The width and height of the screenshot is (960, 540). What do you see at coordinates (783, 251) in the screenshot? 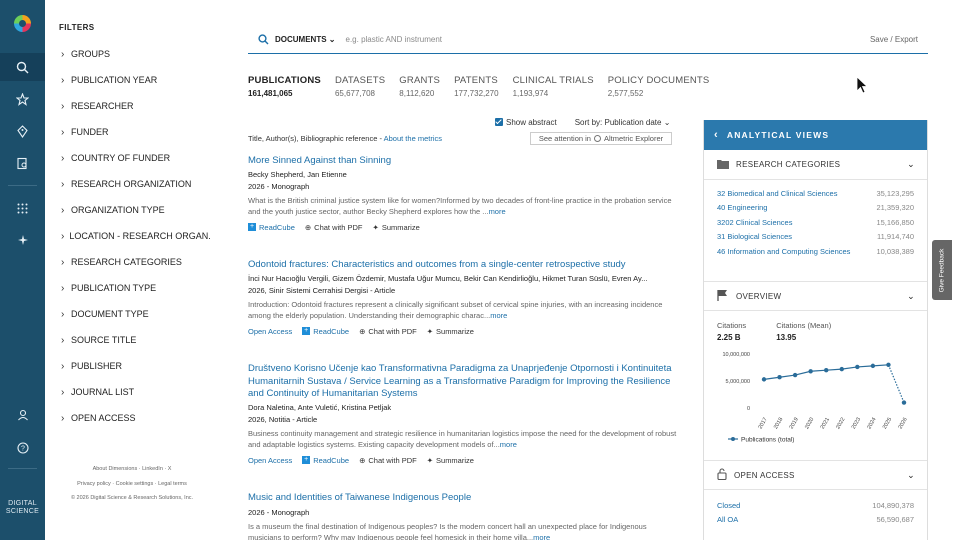
I see `category-name: 46 Information and Computing Sciences` at bounding box center [783, 251].